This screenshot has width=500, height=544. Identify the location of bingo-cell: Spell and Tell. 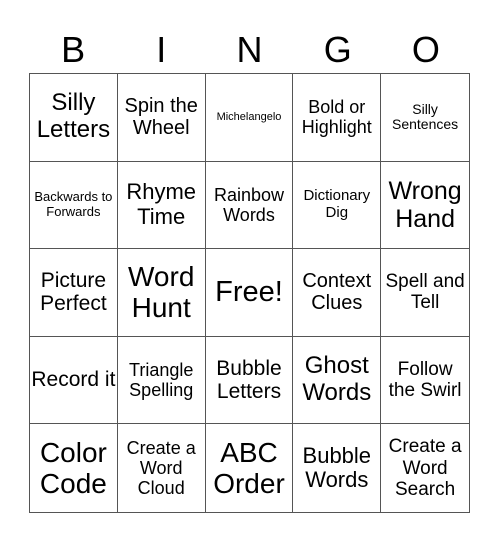
(425, 293).